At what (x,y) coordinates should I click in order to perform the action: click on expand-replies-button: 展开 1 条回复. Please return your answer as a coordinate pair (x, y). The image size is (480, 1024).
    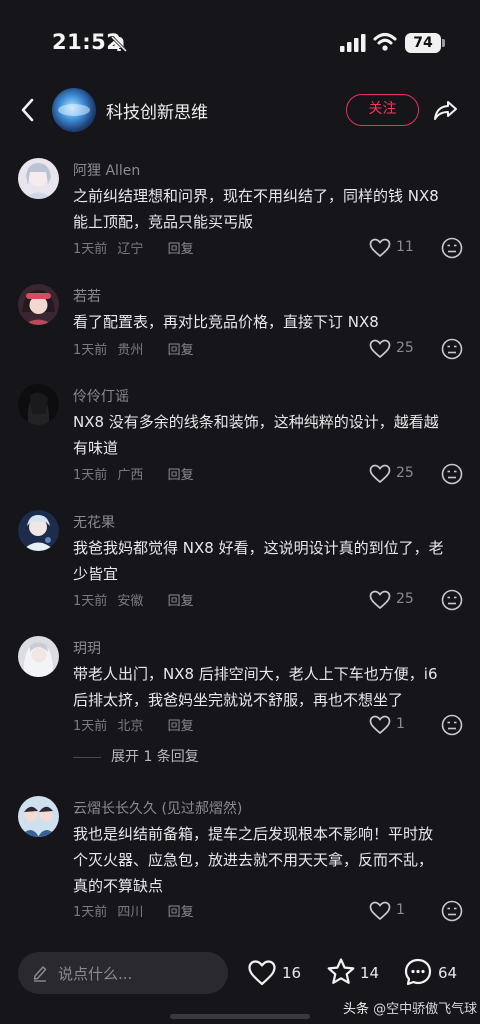
    Looking at the image, I should click on (136, 756).